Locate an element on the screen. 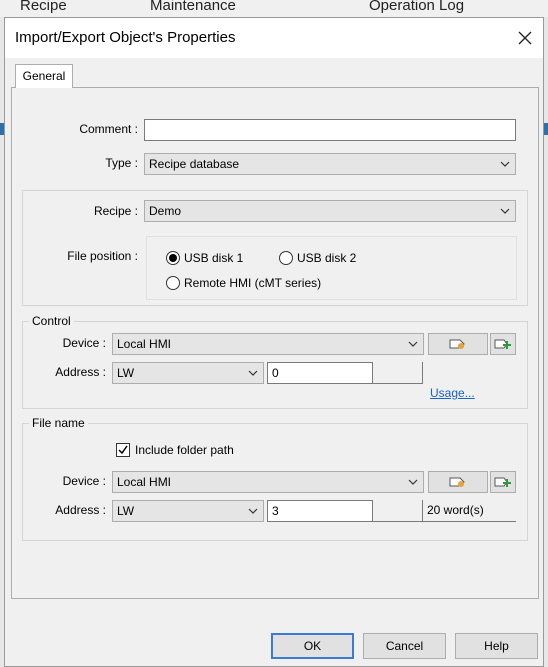 The height and width of the screenshot is (667, 548). background-selection-marker is located at coordinates (546, 129).